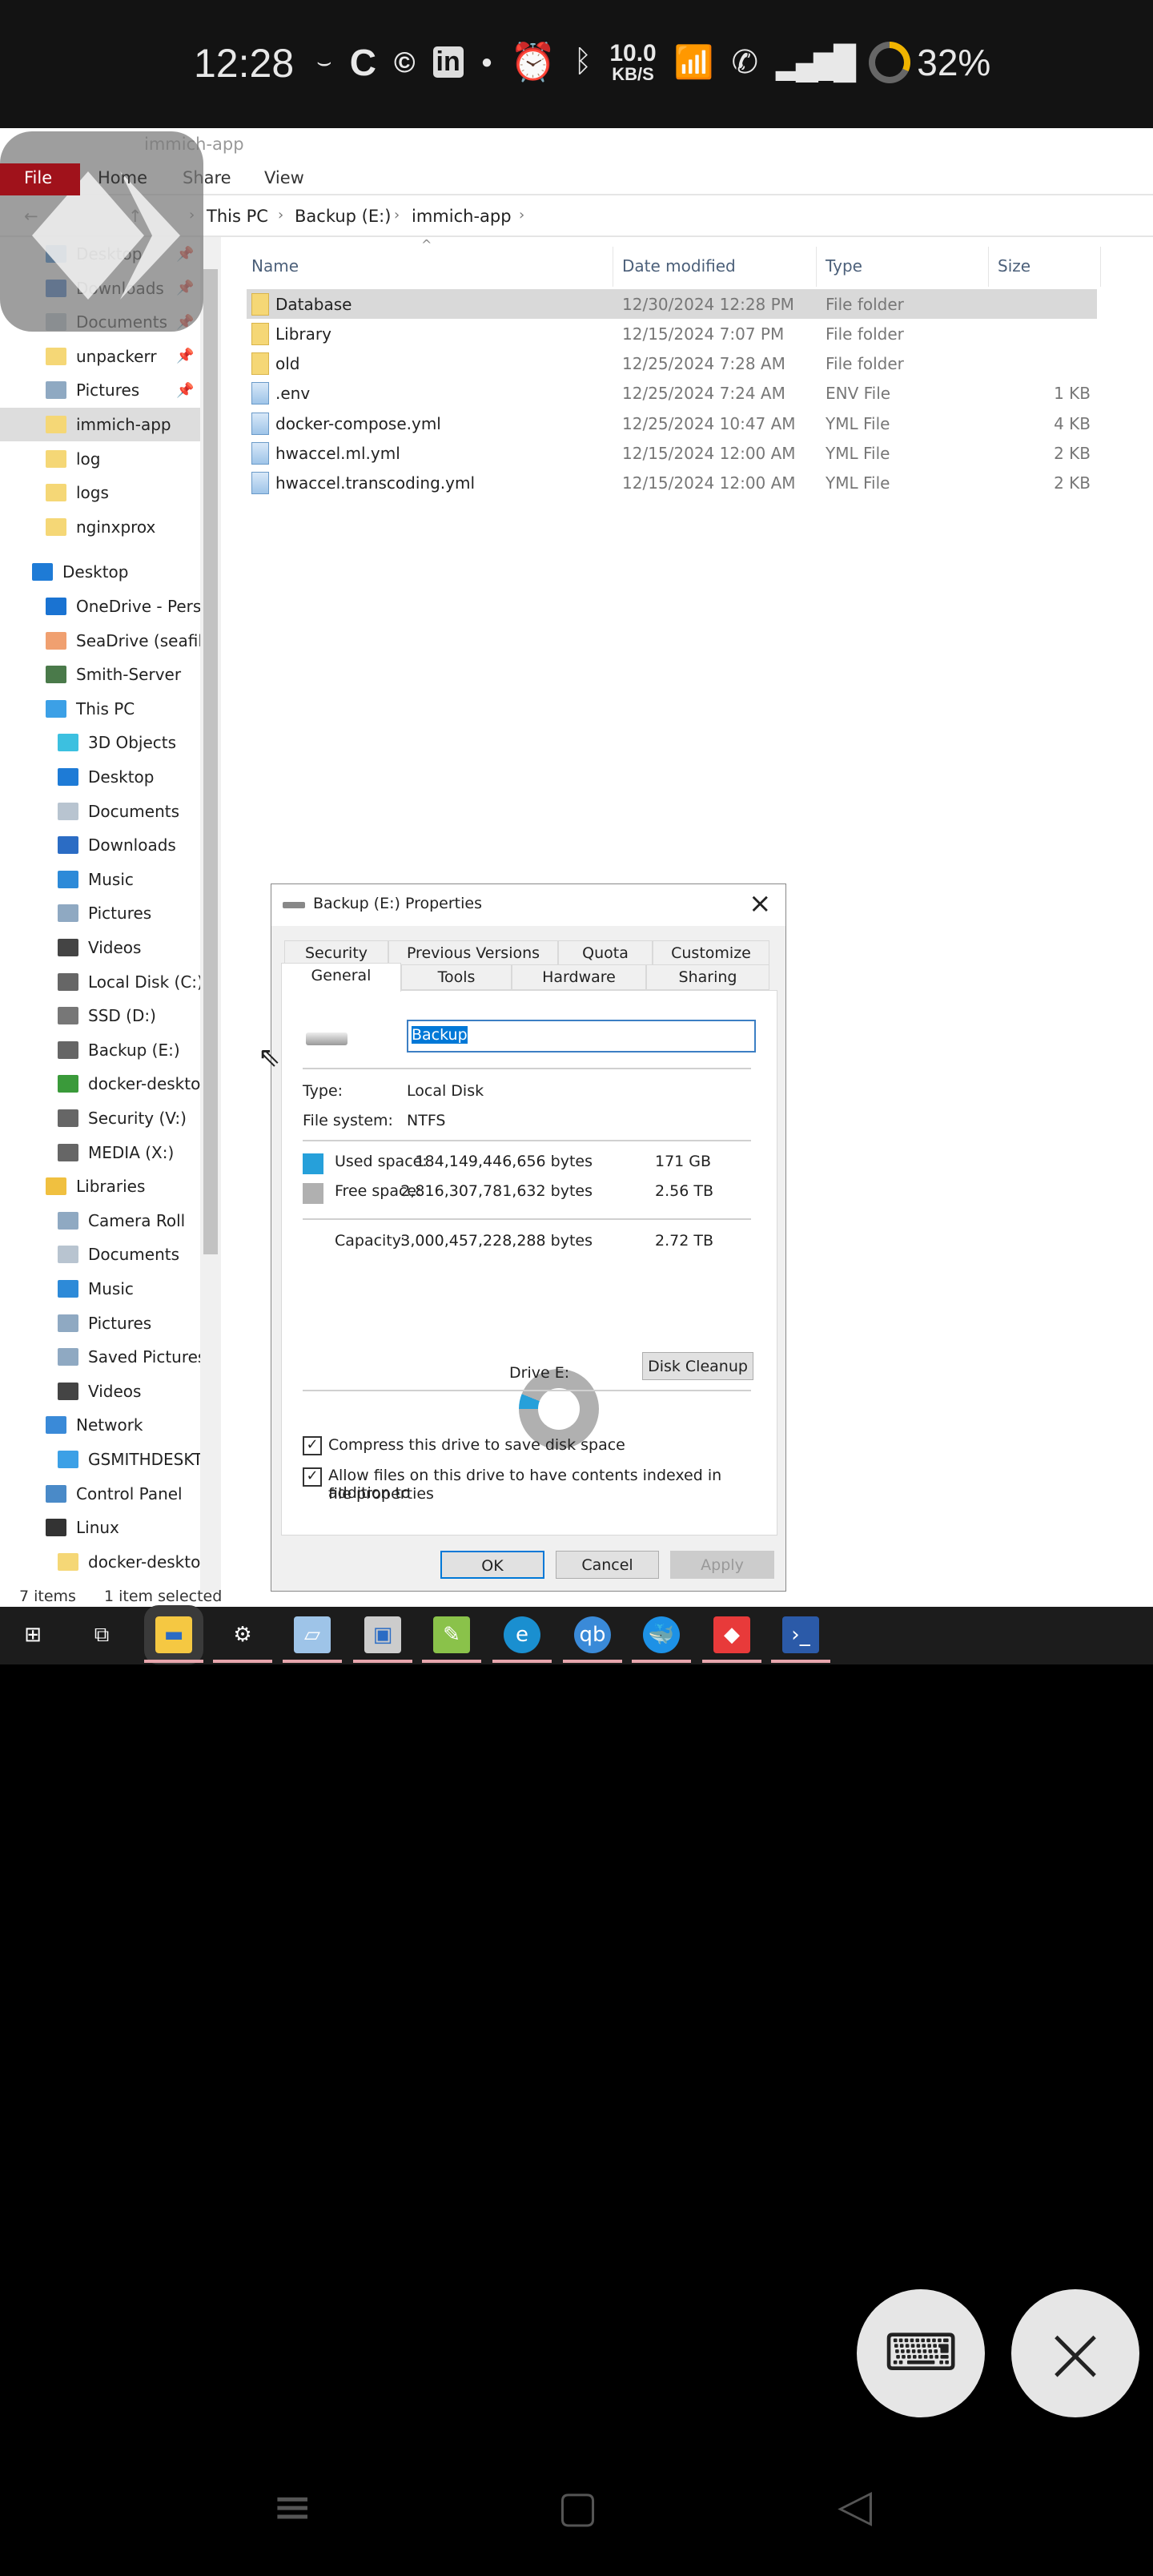 Image resolution: width=1153 pixels, height=2576 pixels. I want to click on index-checkbox: ✓, so click(312, 1477).